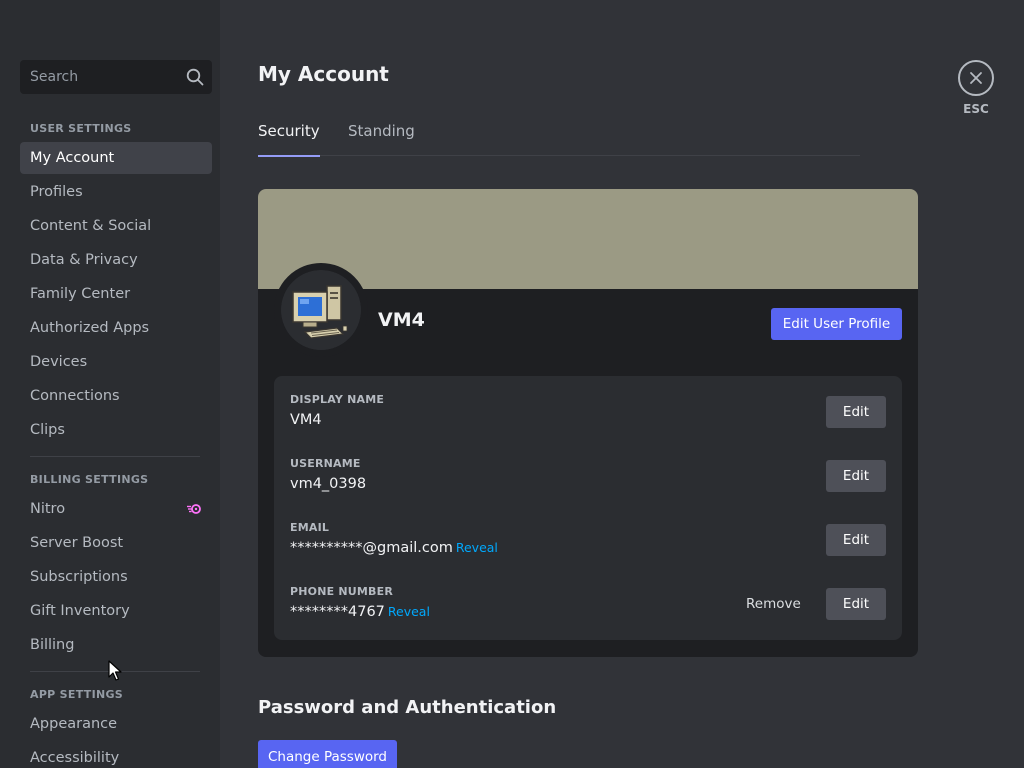 Image resolution: width=1024 pixels, height=768 pixels. Describe the element at coordinates (407, 707) in the screenshot. I see `password-auth-heading: Password and Authentication` at that location.